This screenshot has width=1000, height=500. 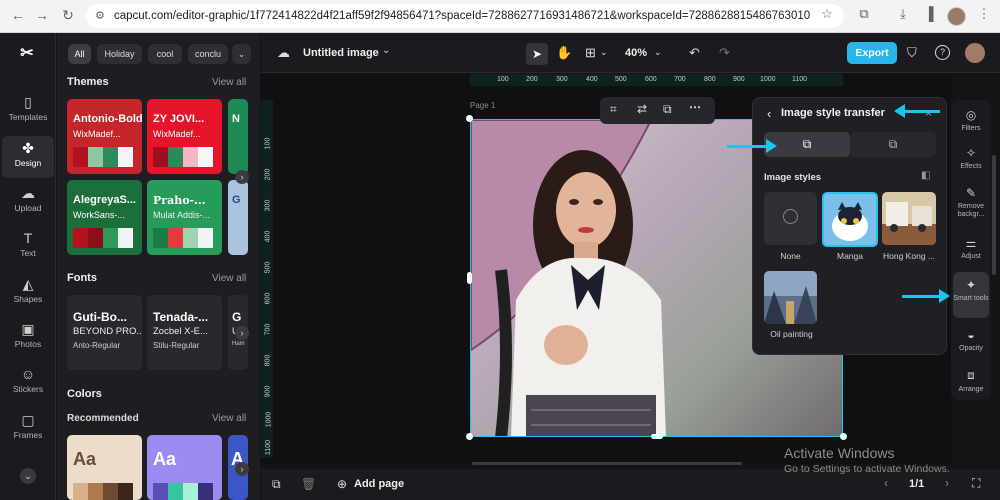 What do you see at coordinates (84, 394) in the screenshot?
I see `colors-heading: Colors` at bounding box center [84, 394].